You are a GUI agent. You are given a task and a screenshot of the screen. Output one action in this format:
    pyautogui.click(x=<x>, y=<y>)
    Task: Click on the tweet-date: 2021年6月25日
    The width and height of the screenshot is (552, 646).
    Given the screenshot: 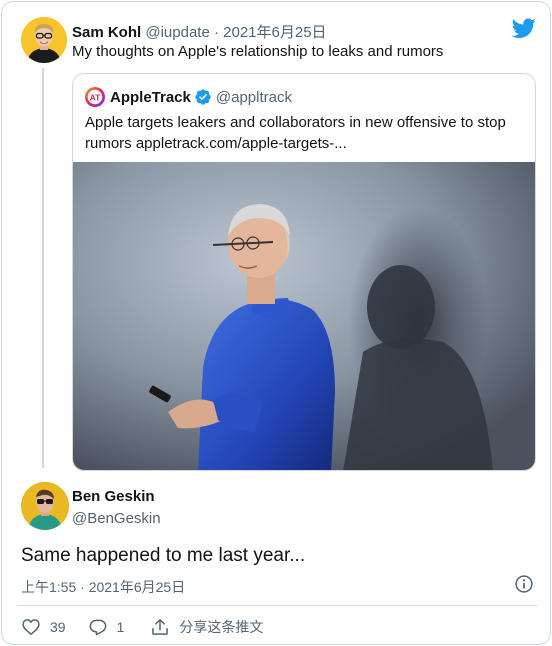 What is the action you would take?
    pyautogui.click(x=274, y=32)
    